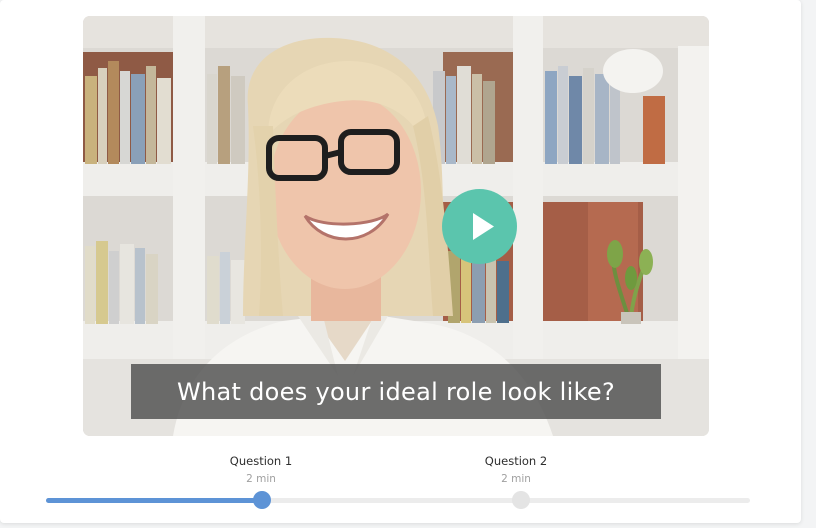  What do you see at coordinates (398, 500) in the screenshot?
I see `question-progress-track` at bounding box center [398, 500].